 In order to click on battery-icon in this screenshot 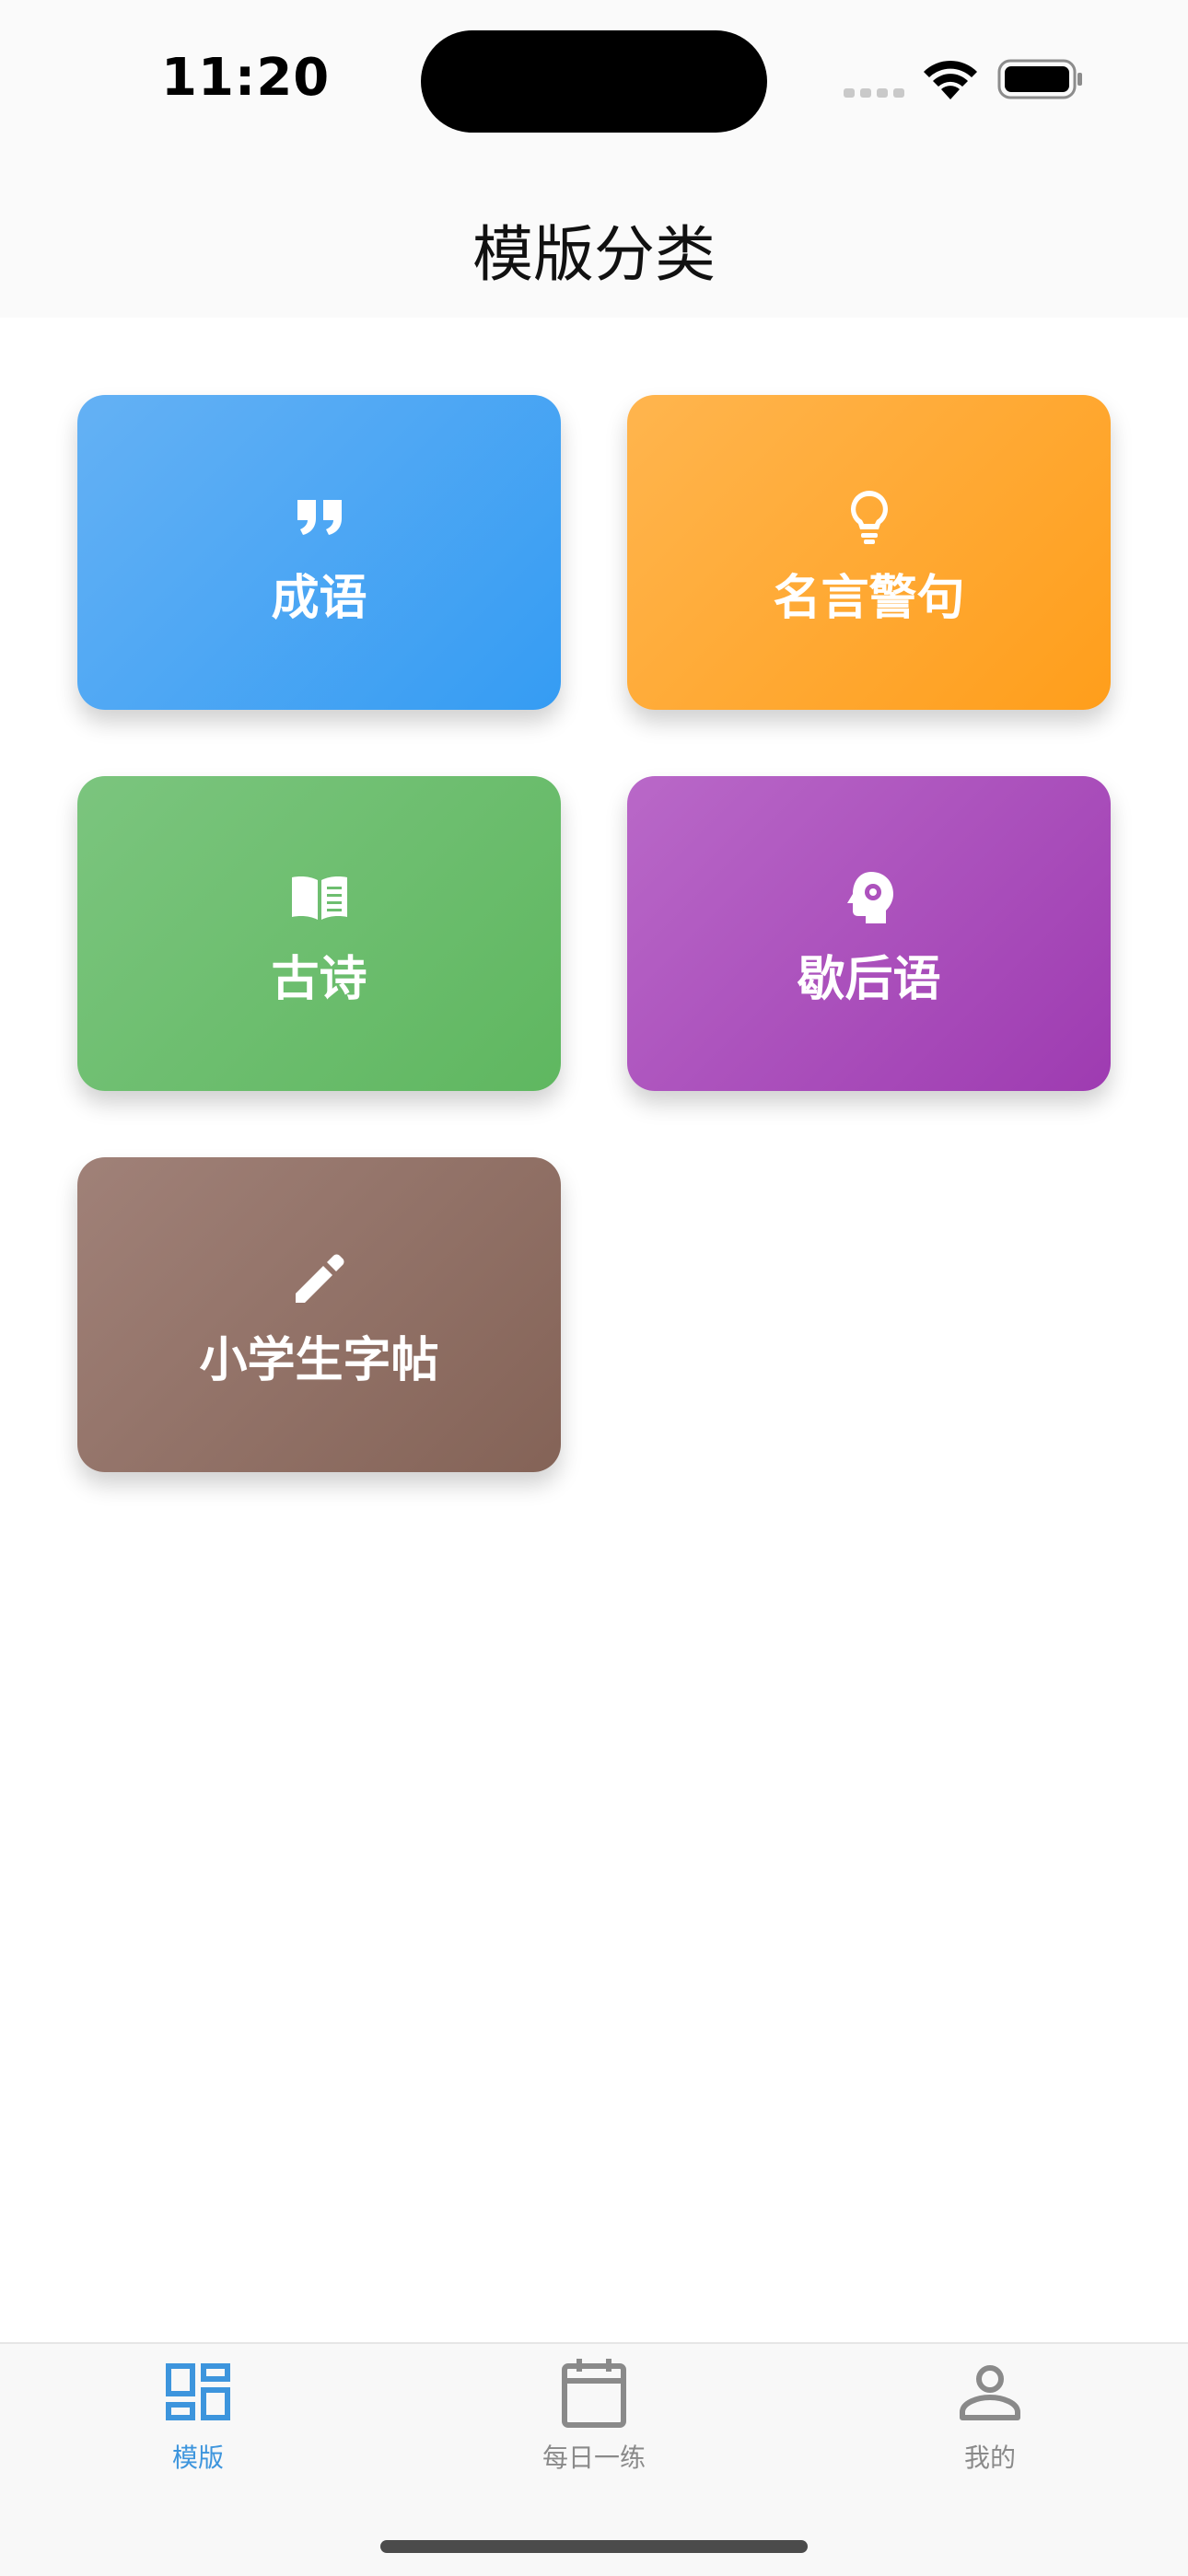, I will do `click(1039, 79)`.